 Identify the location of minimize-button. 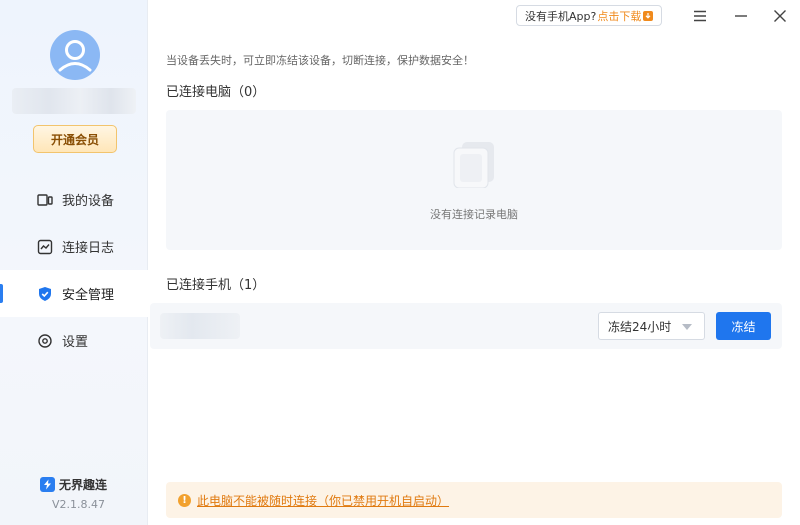
(741, 16).